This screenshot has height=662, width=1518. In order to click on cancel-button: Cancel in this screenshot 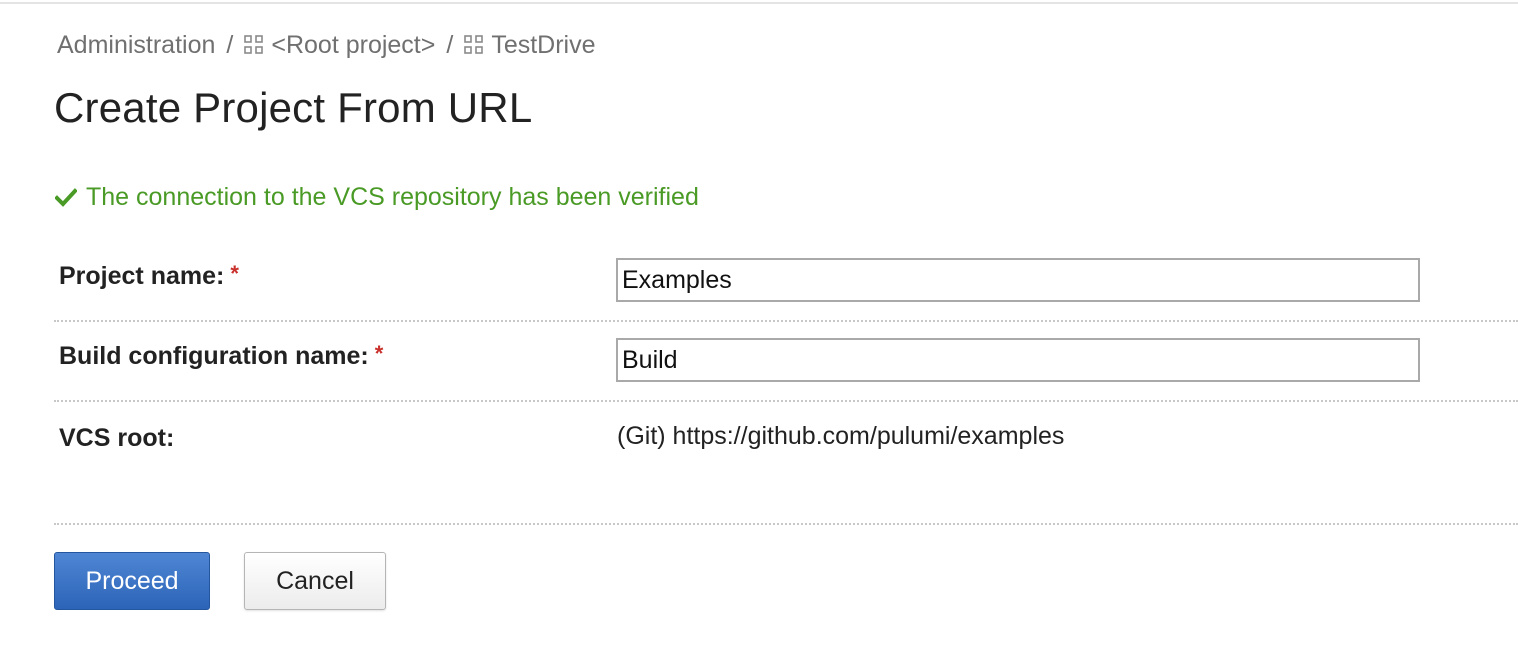, I will do `click(315, 581)`.